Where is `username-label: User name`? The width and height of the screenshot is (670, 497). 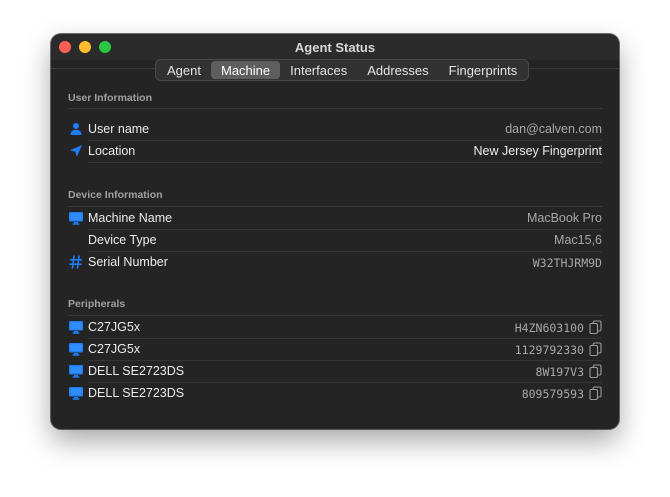 username-label: User name is located at coordinates (119, 129).